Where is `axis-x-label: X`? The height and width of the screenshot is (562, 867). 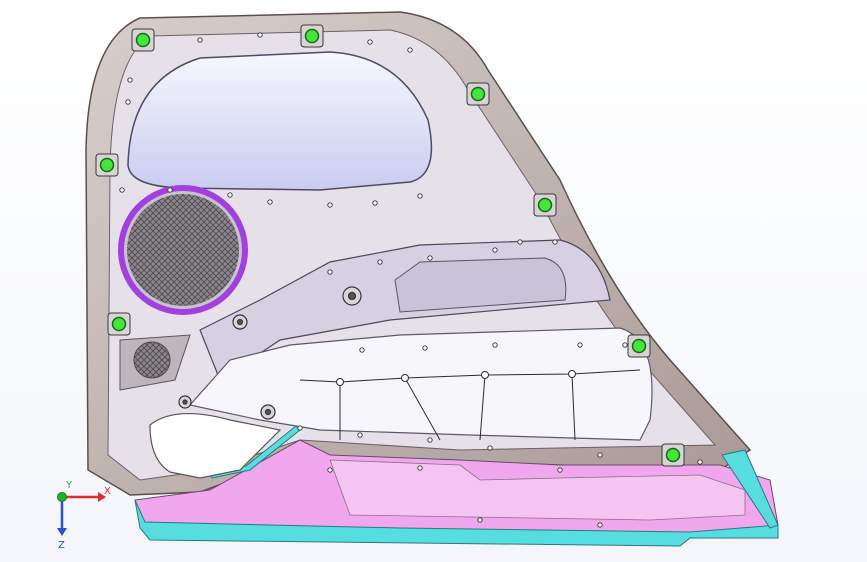
axis-x-label: X is located at coordinates (107, 491).